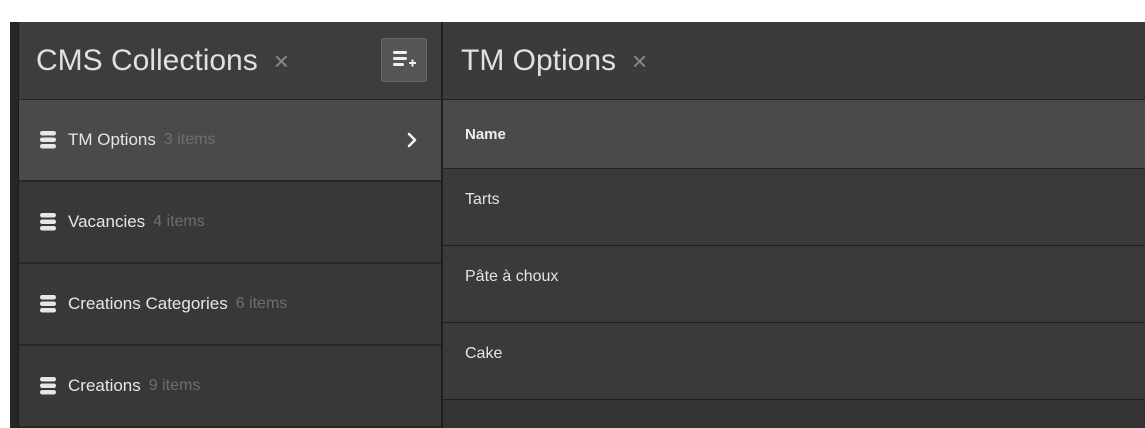 This screenshot has width=1145, height=428. I want to click on collection-item-creations: Creations 9 items, so click(230, 387).